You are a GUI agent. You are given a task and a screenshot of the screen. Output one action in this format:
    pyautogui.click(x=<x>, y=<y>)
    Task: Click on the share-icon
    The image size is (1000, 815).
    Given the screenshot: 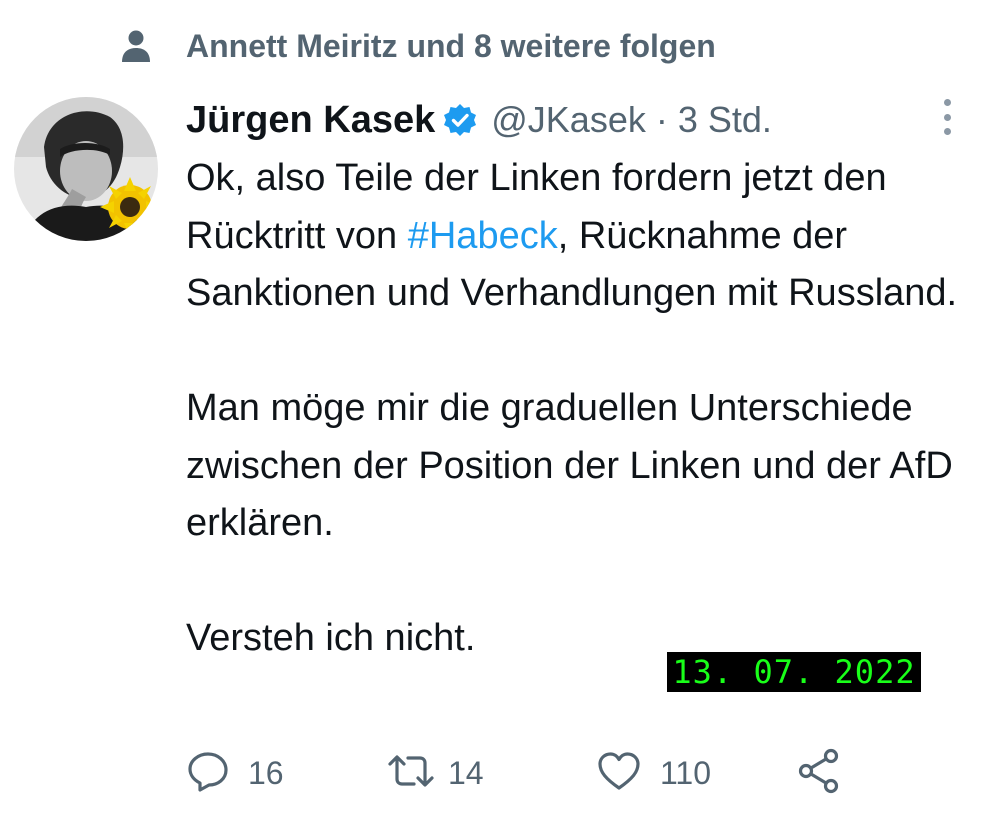 What is the action you would take?
    pyautogui.click(x=819, y=773)
    